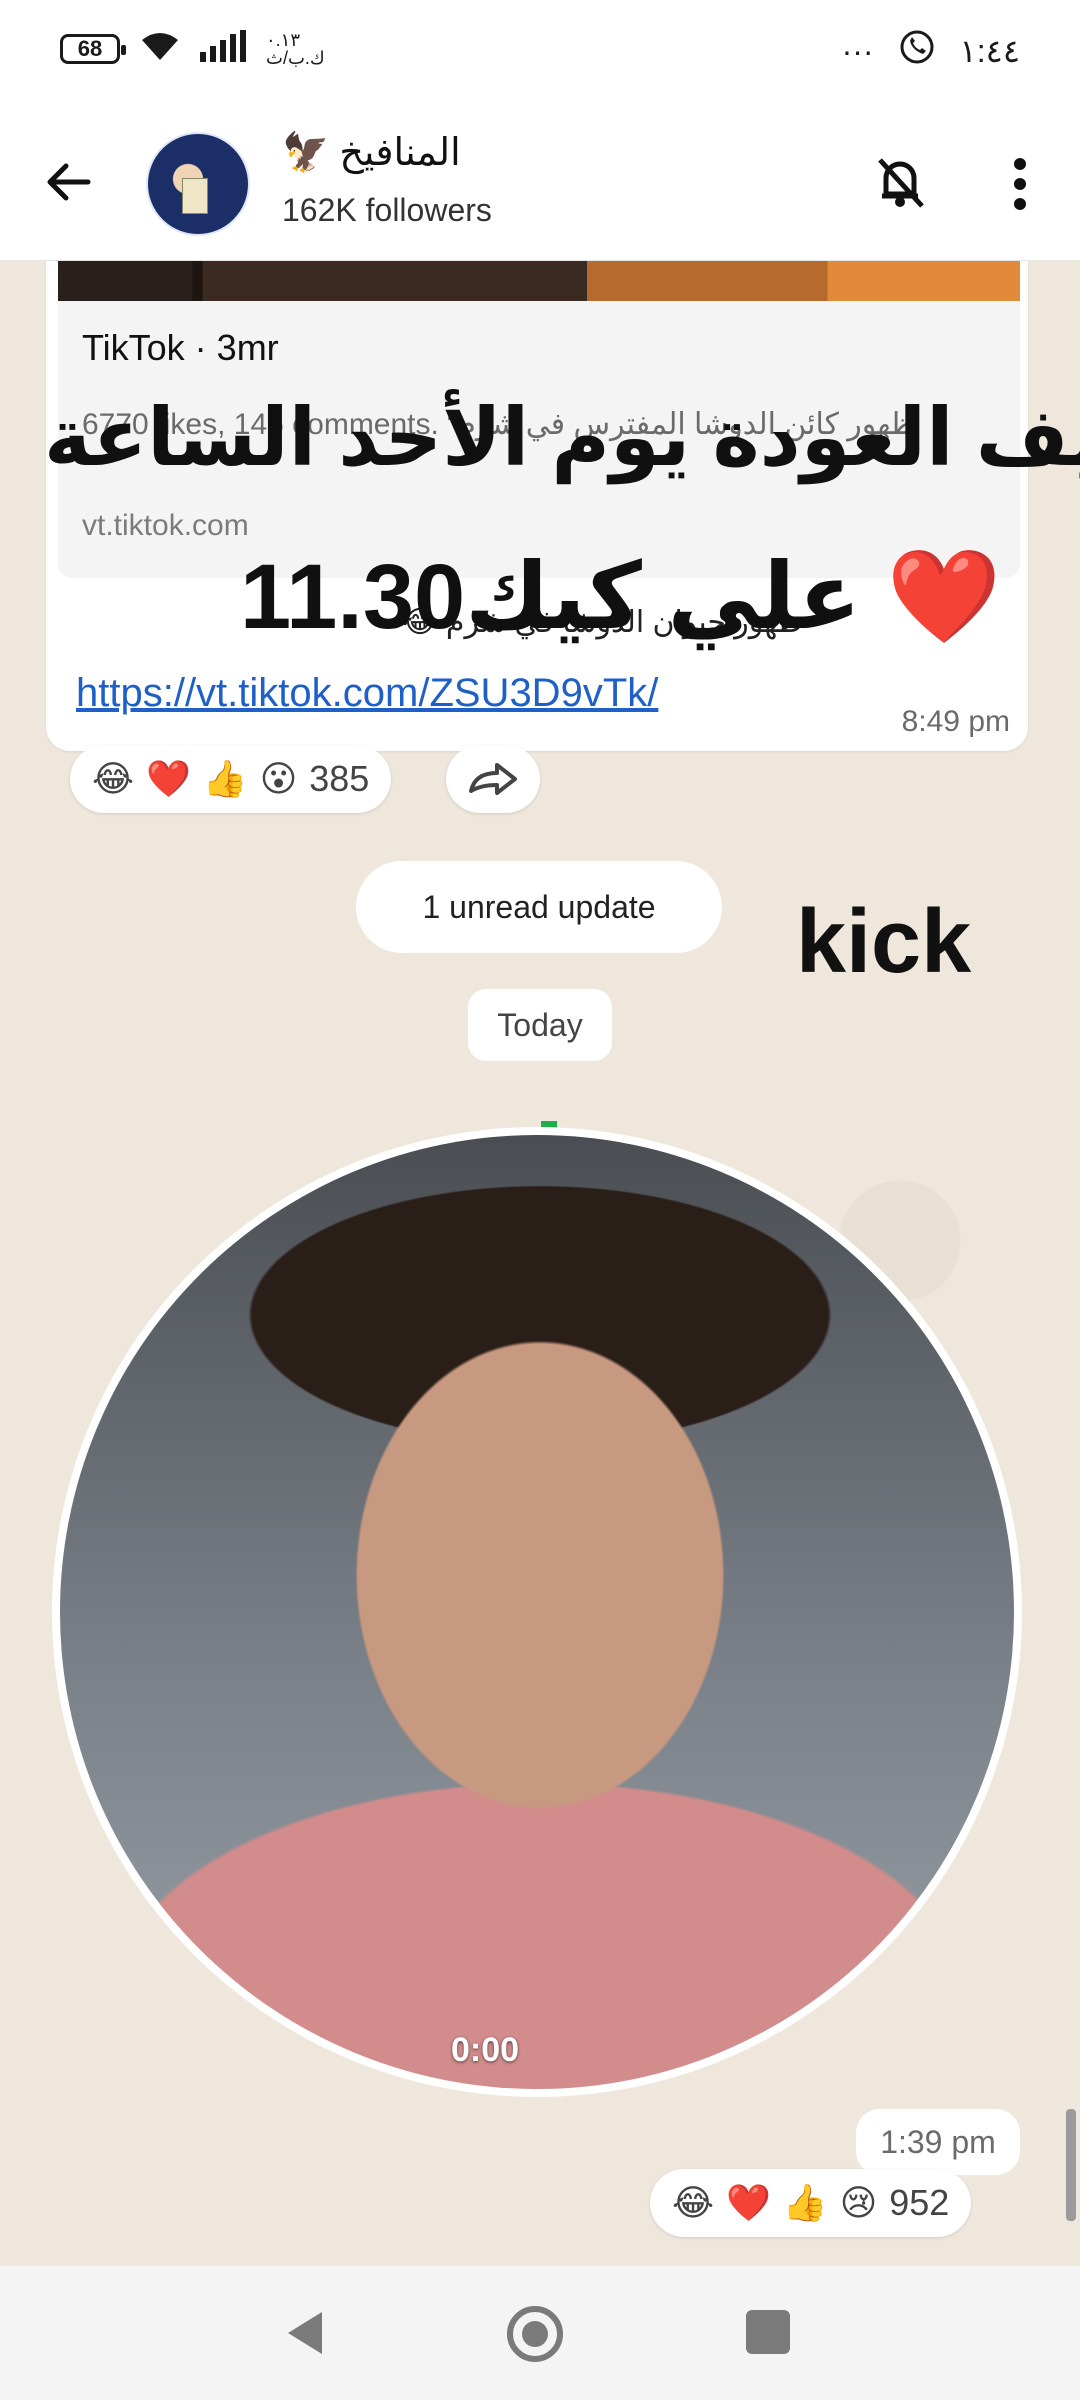  I want to click on tiktok-link: https://vt.tiktok.com/ZSU3D9vTk/, so click(367, 693).